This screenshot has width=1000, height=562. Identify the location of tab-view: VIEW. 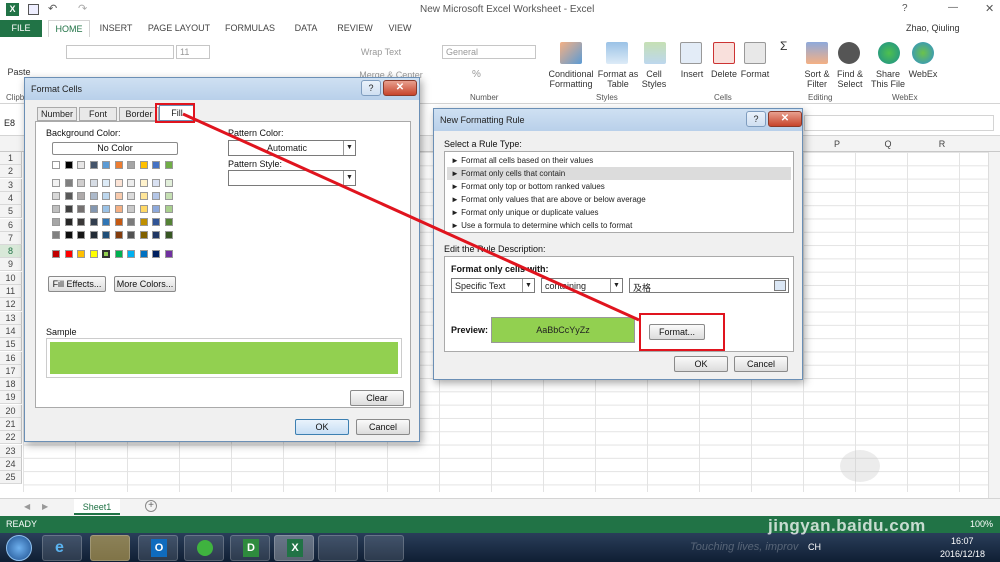
(400, 28).